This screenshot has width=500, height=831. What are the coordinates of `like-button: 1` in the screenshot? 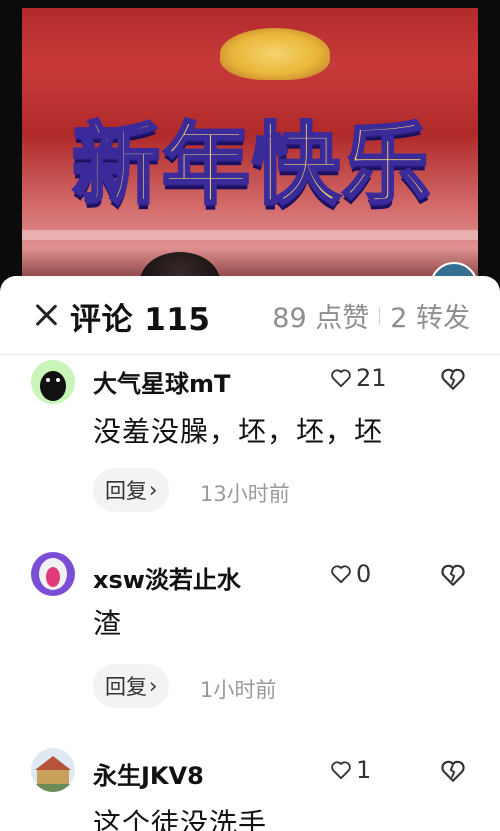 It's located at (350, 770).